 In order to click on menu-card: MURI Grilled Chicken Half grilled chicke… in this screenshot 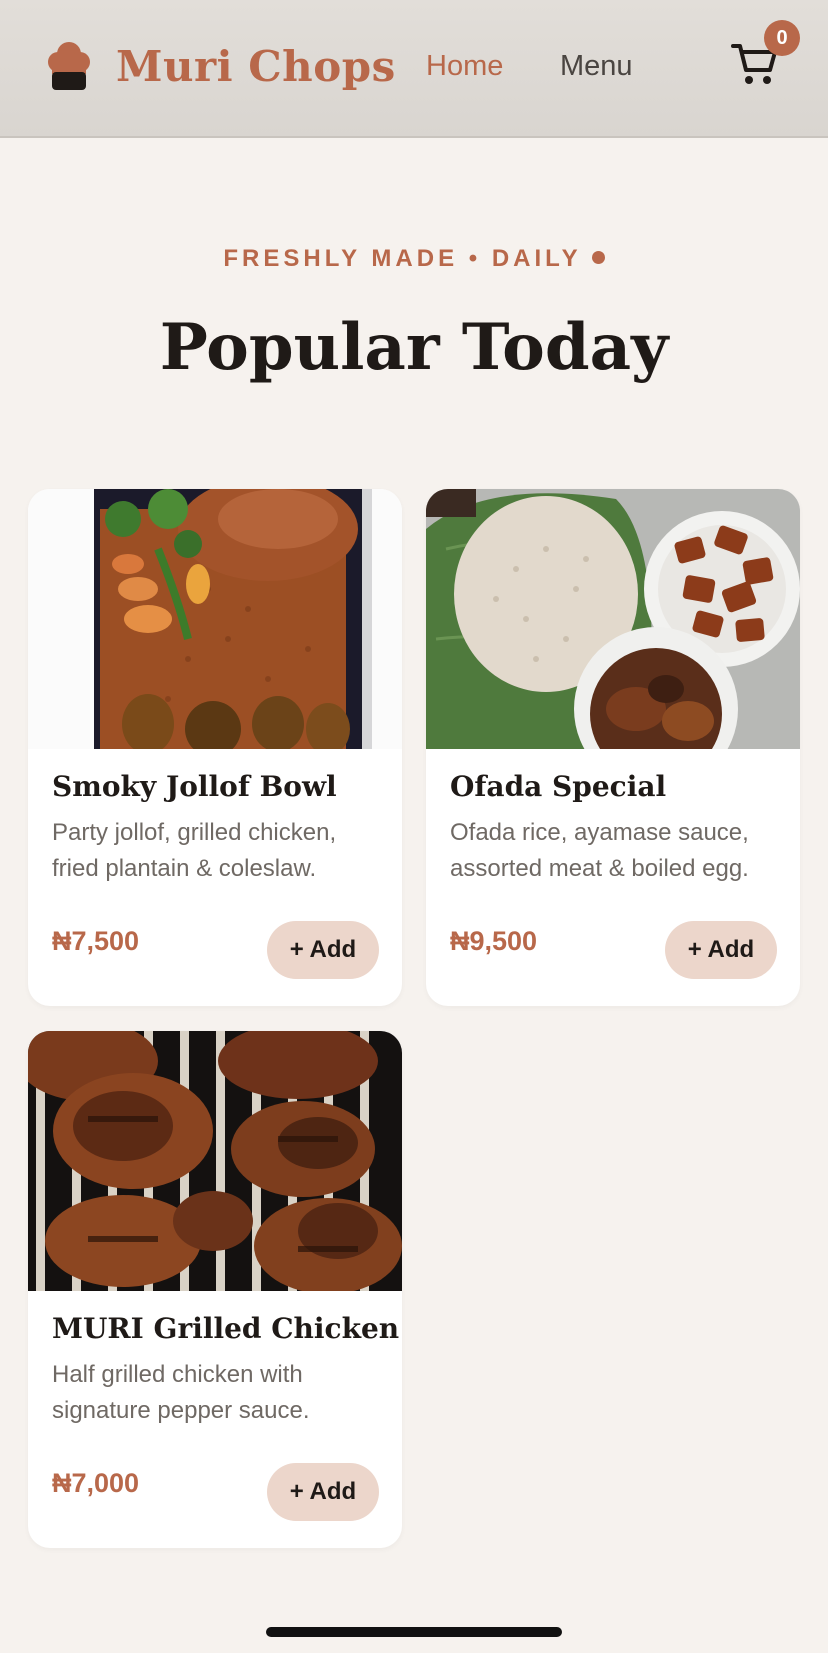, I will do `click(215, 1289)`.